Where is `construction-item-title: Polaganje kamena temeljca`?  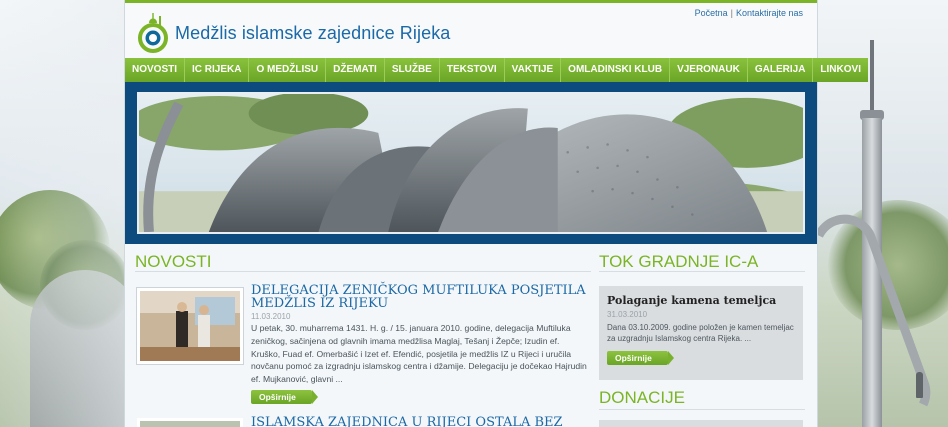
construction-item-title: Polaganje kamena temeljca is located at coordinates (691, 300).